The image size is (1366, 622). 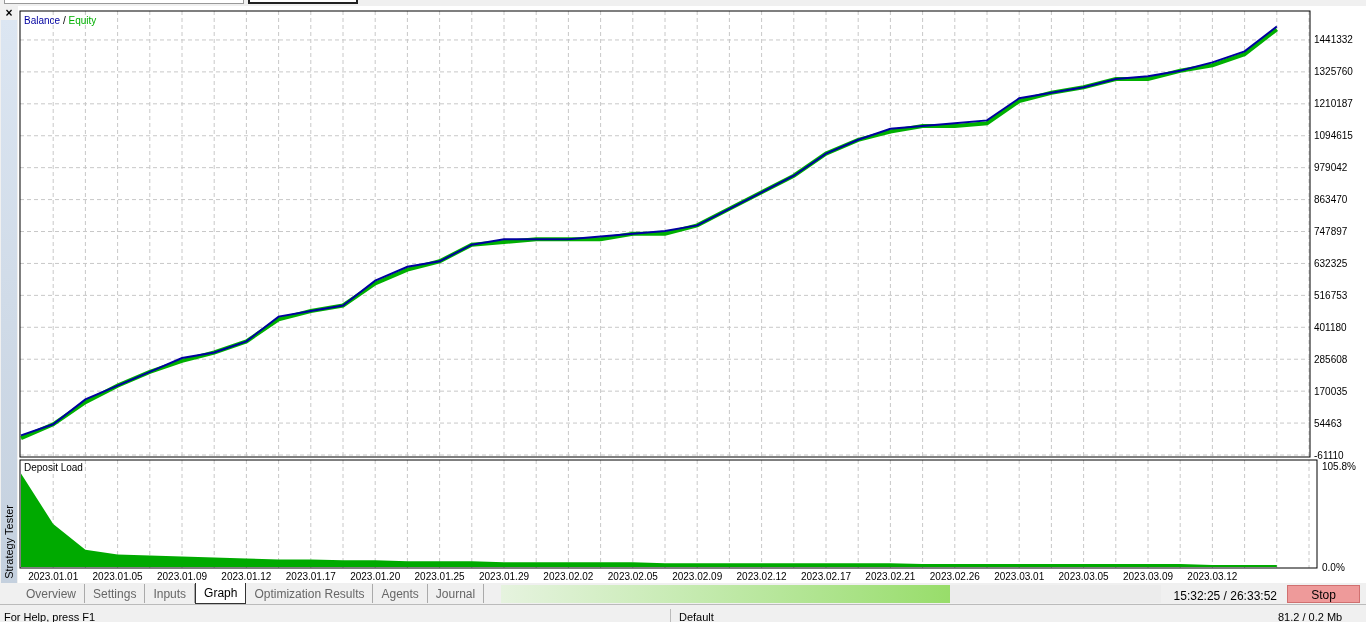 What do you see at coordinates (954, 576) in the screenshot?
I see `date-label: 2023.02.26` at bounding box center [954, 576].